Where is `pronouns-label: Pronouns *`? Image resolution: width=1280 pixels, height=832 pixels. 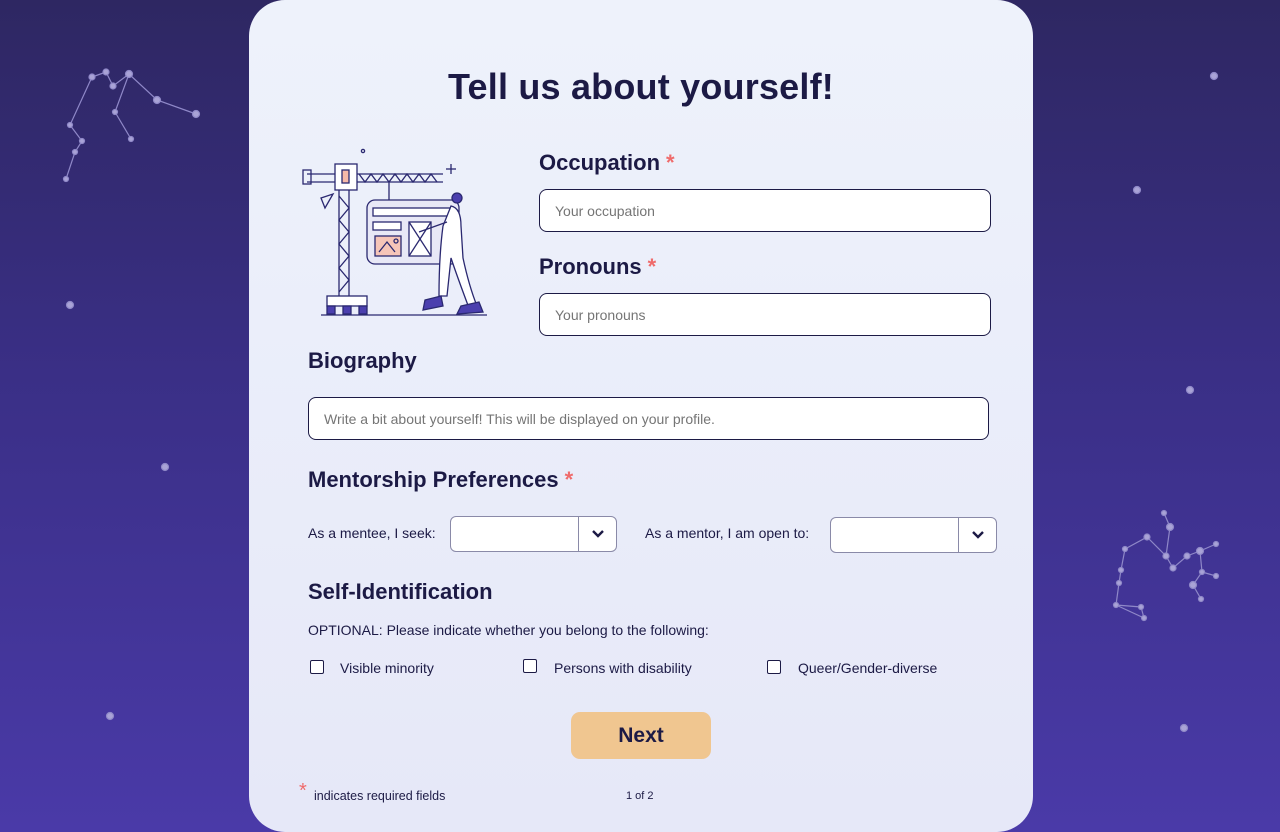
pronouns-label: Pronouns * is located at coordinates (597, 267).